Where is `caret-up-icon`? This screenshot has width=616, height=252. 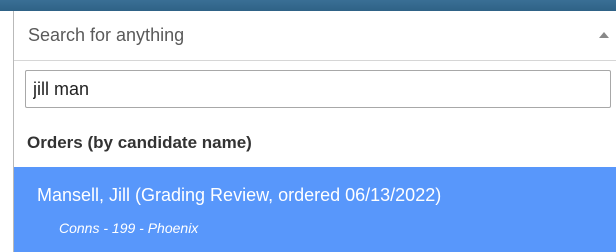
caret-up-icon is located at coordinates (604, 35).